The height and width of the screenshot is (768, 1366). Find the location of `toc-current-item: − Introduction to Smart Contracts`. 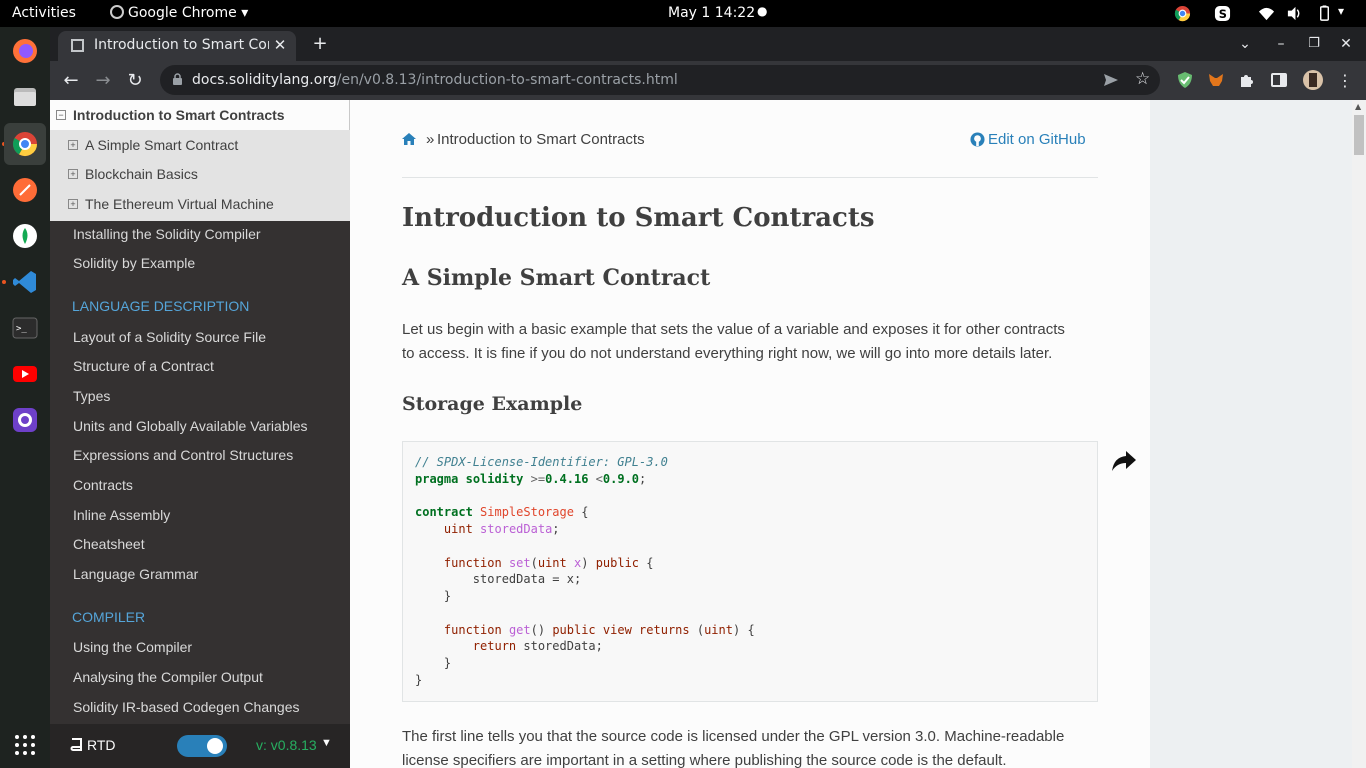

toc-current-item: − Introduction to Smart Contracts is located at coordinates (200, 115).